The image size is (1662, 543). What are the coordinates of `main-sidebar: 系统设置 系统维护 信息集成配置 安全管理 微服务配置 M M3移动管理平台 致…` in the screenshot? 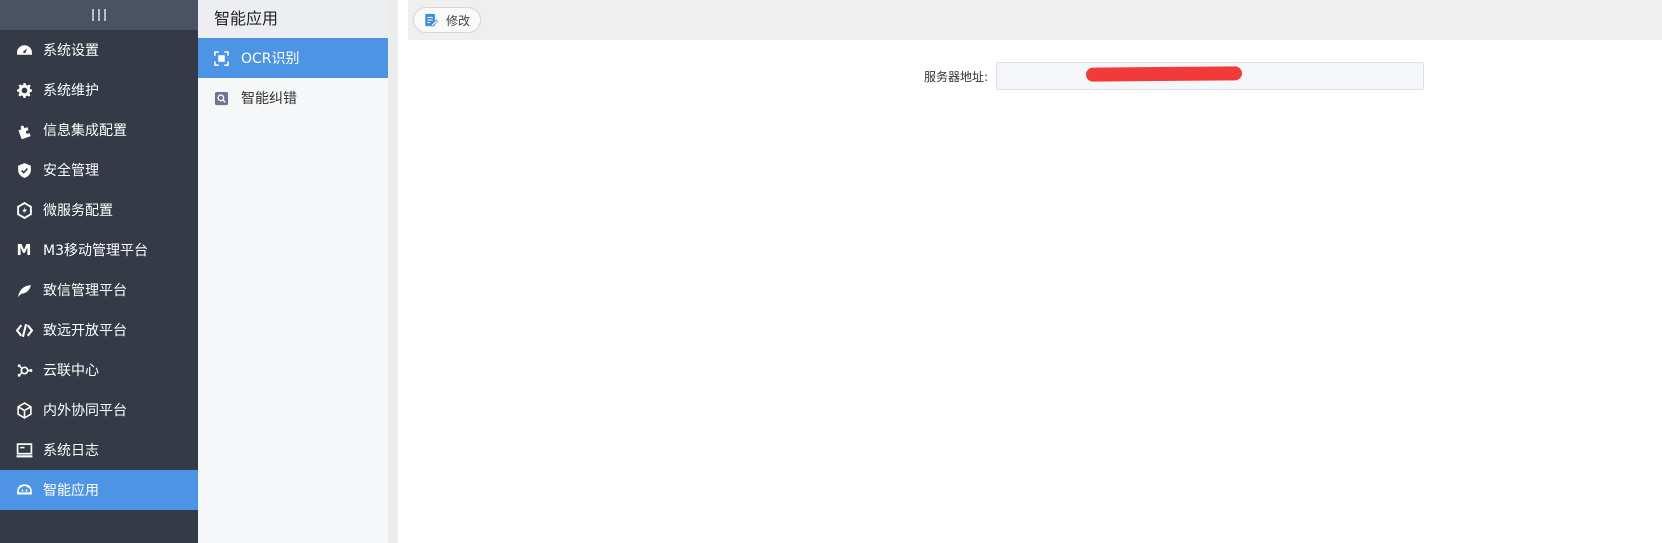 It's located at (99, 271).